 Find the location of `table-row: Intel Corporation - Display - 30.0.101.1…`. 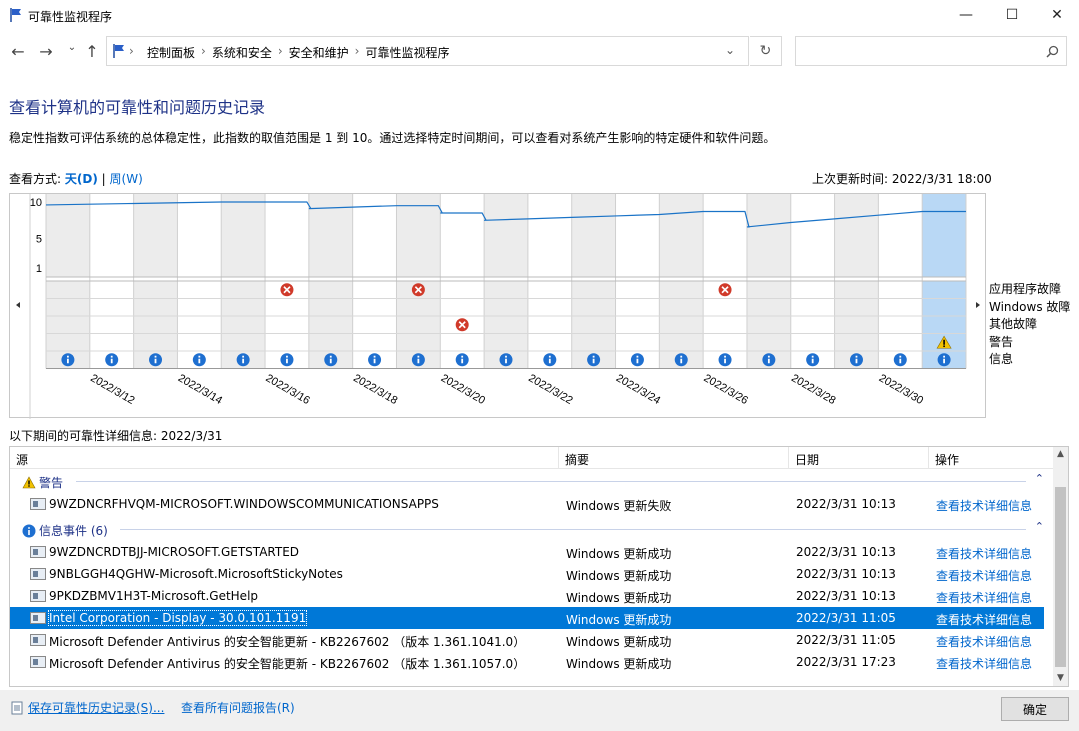

table-row: Intel Corporation - Display - 30.0.101.1… is located at coordinates (527, 618).